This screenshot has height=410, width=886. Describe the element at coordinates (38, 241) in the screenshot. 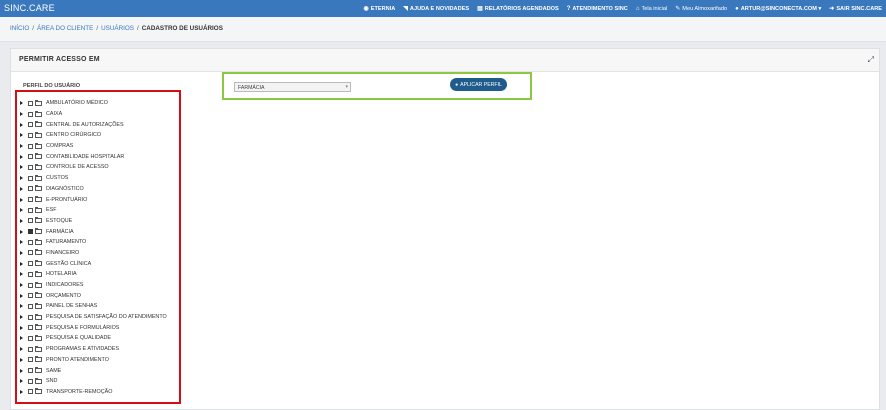

I see `folder-icon` at that location.